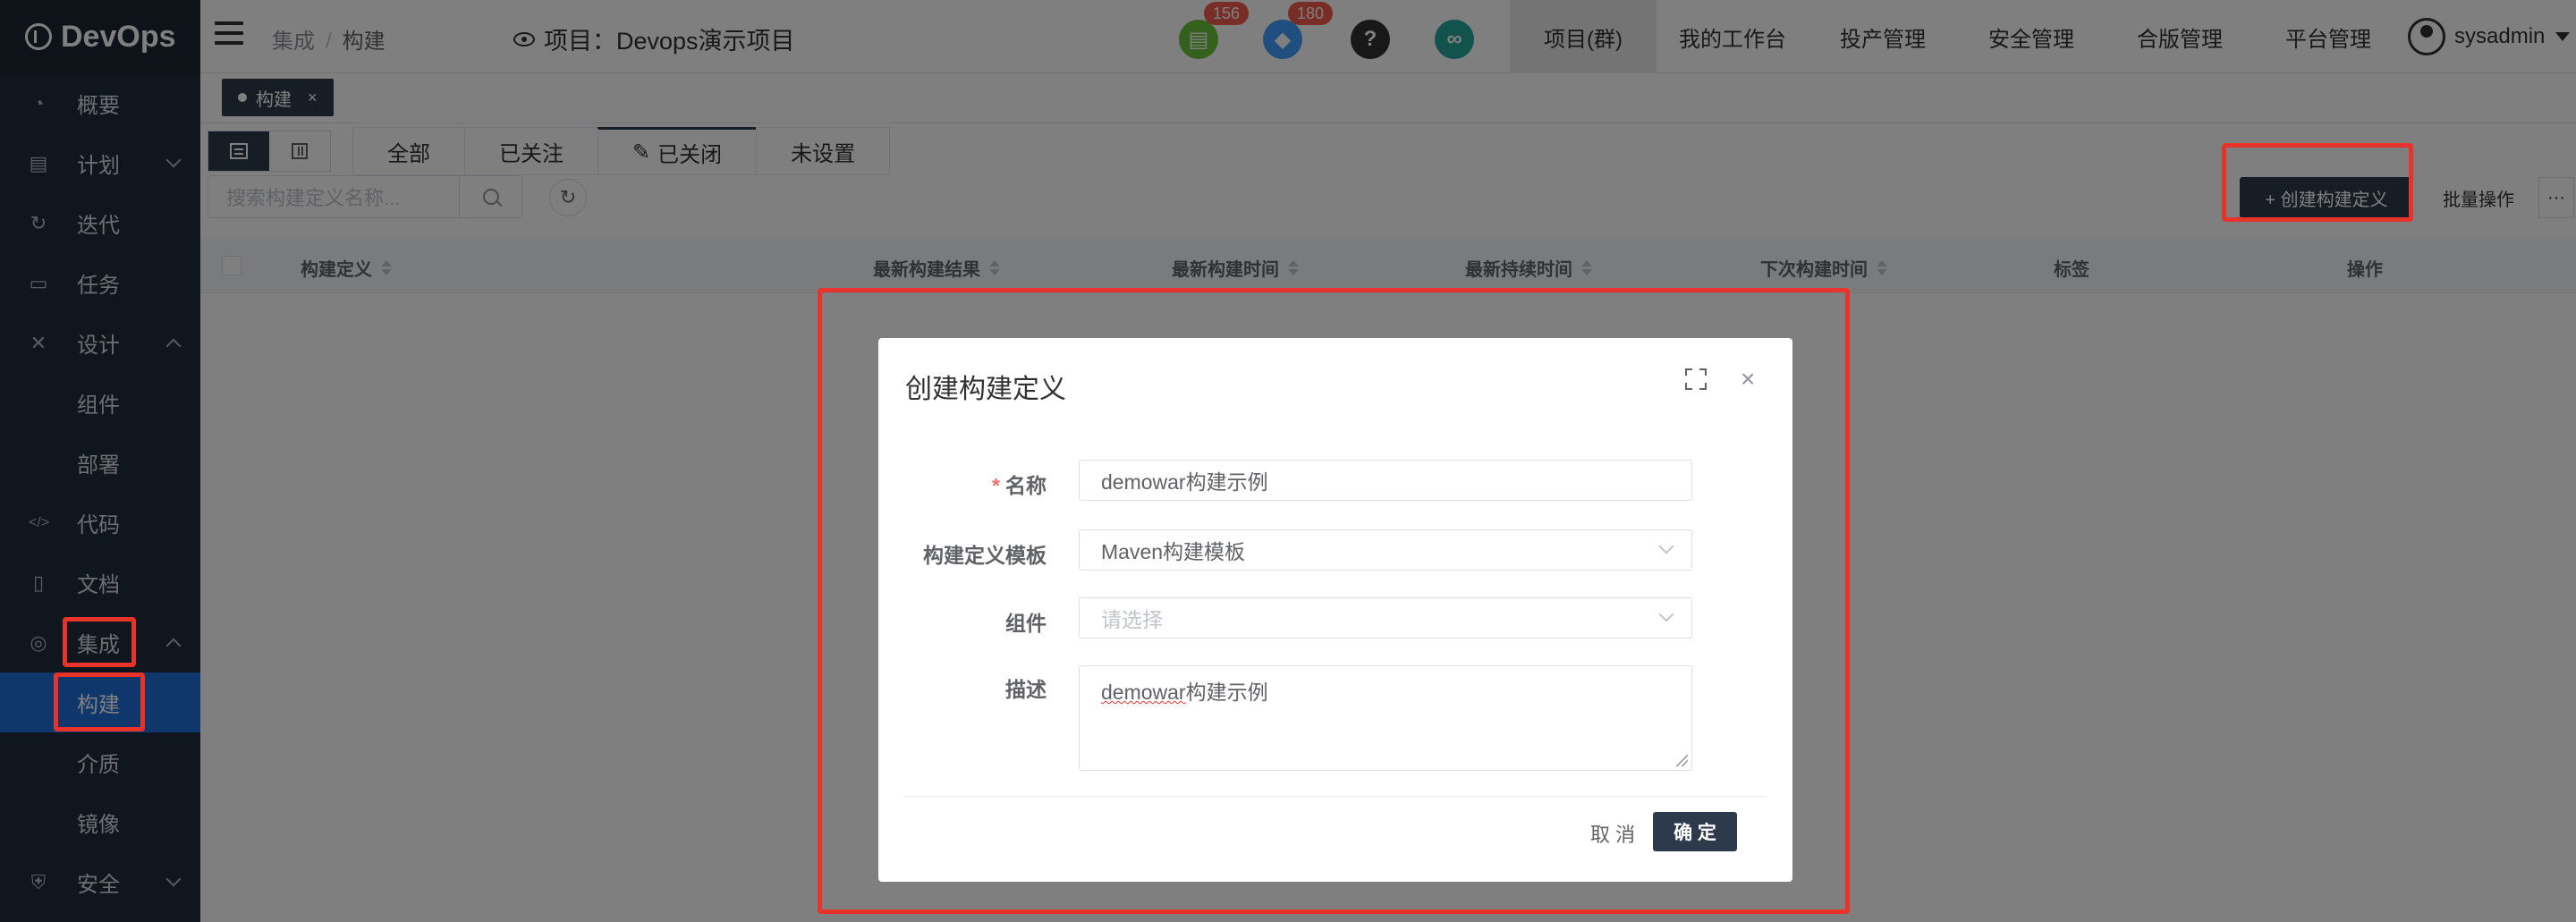  What do you see at coordinates (1681, 760) in the screenshot?
I see `resize-handle-icon` at bounding box center [1681, 760].